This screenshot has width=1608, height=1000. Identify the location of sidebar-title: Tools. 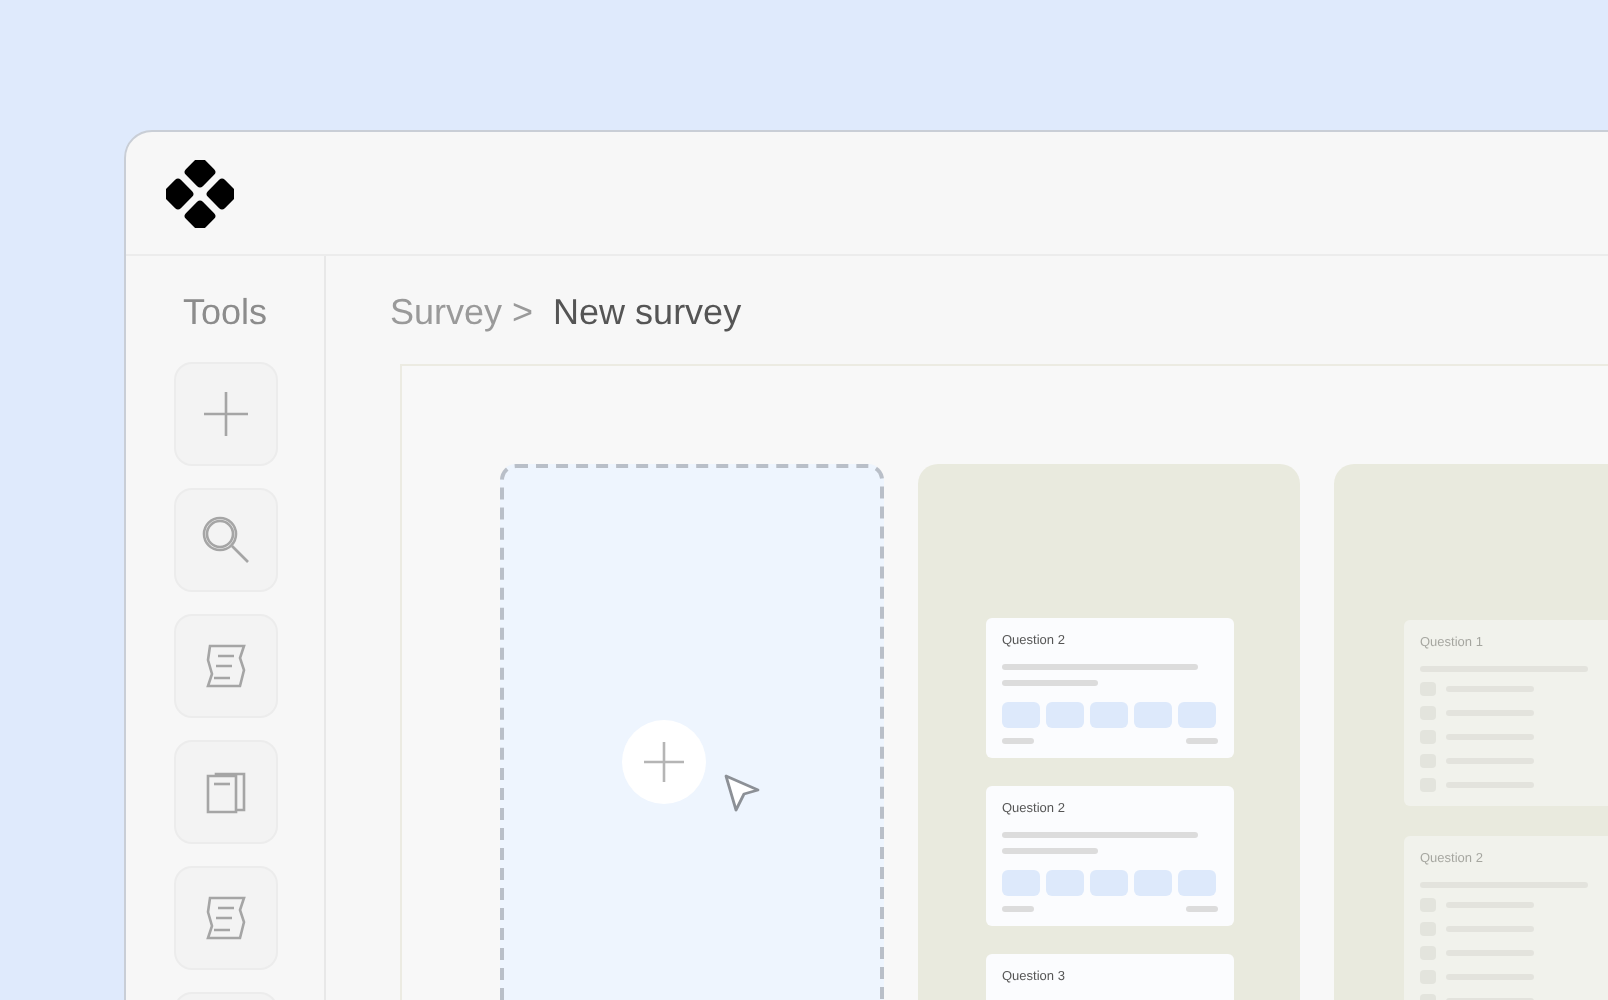
(225, 313).